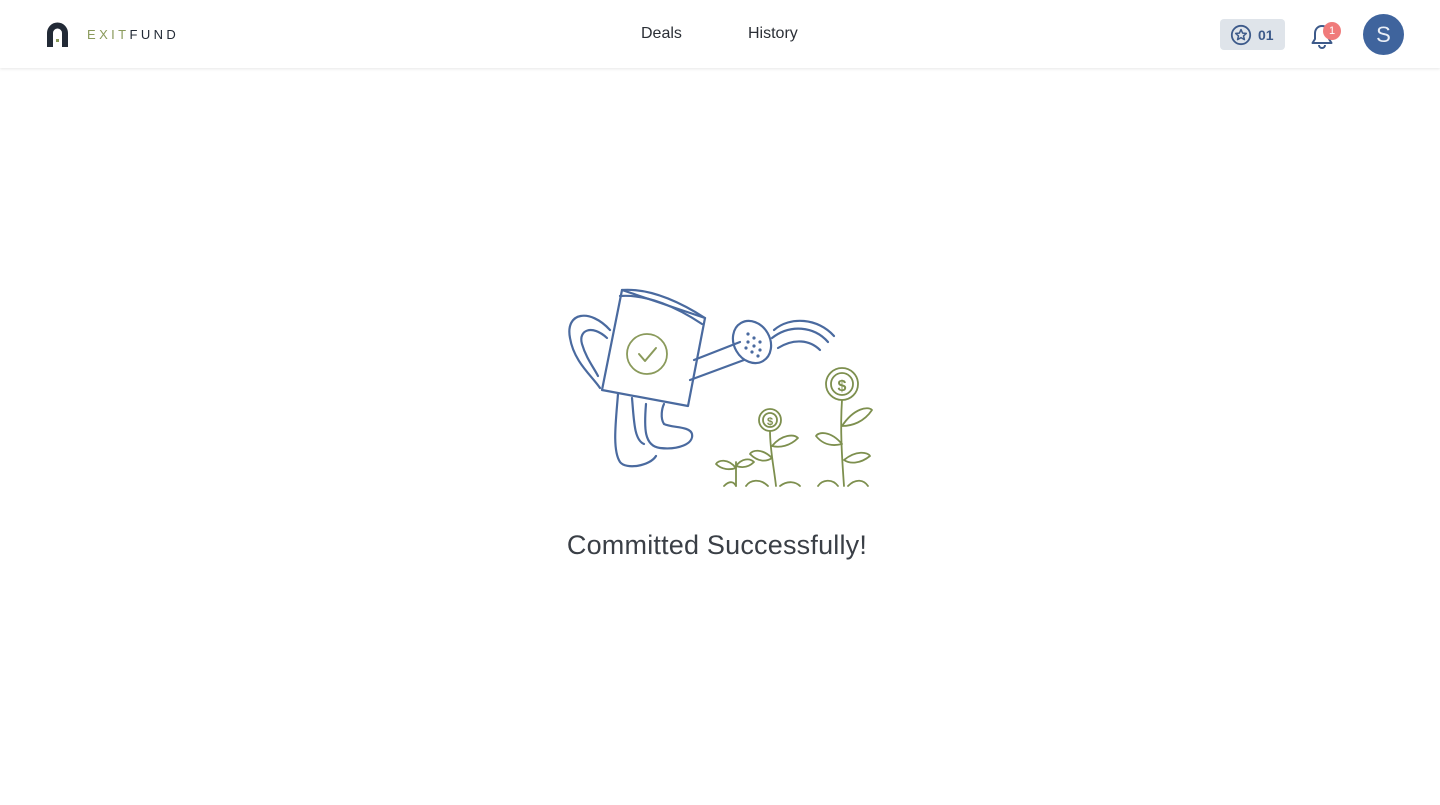 Image resolution: width=1440 pixels, height=805 pixels. Describe the element at coordinates (57, 34) in the screenshot. I see `logo-mark-icon` at that location.